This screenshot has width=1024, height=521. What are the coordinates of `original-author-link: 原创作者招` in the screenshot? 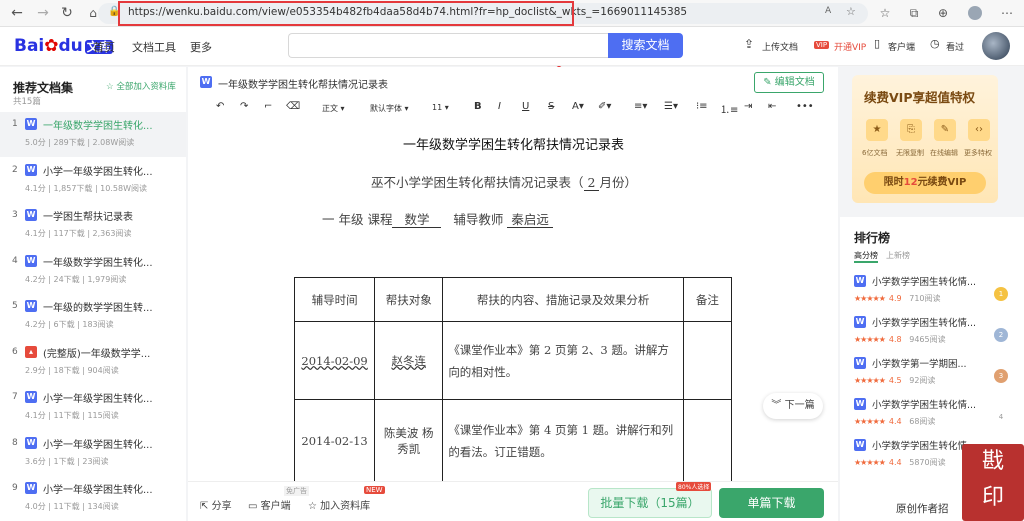 It's located at (922, 508).